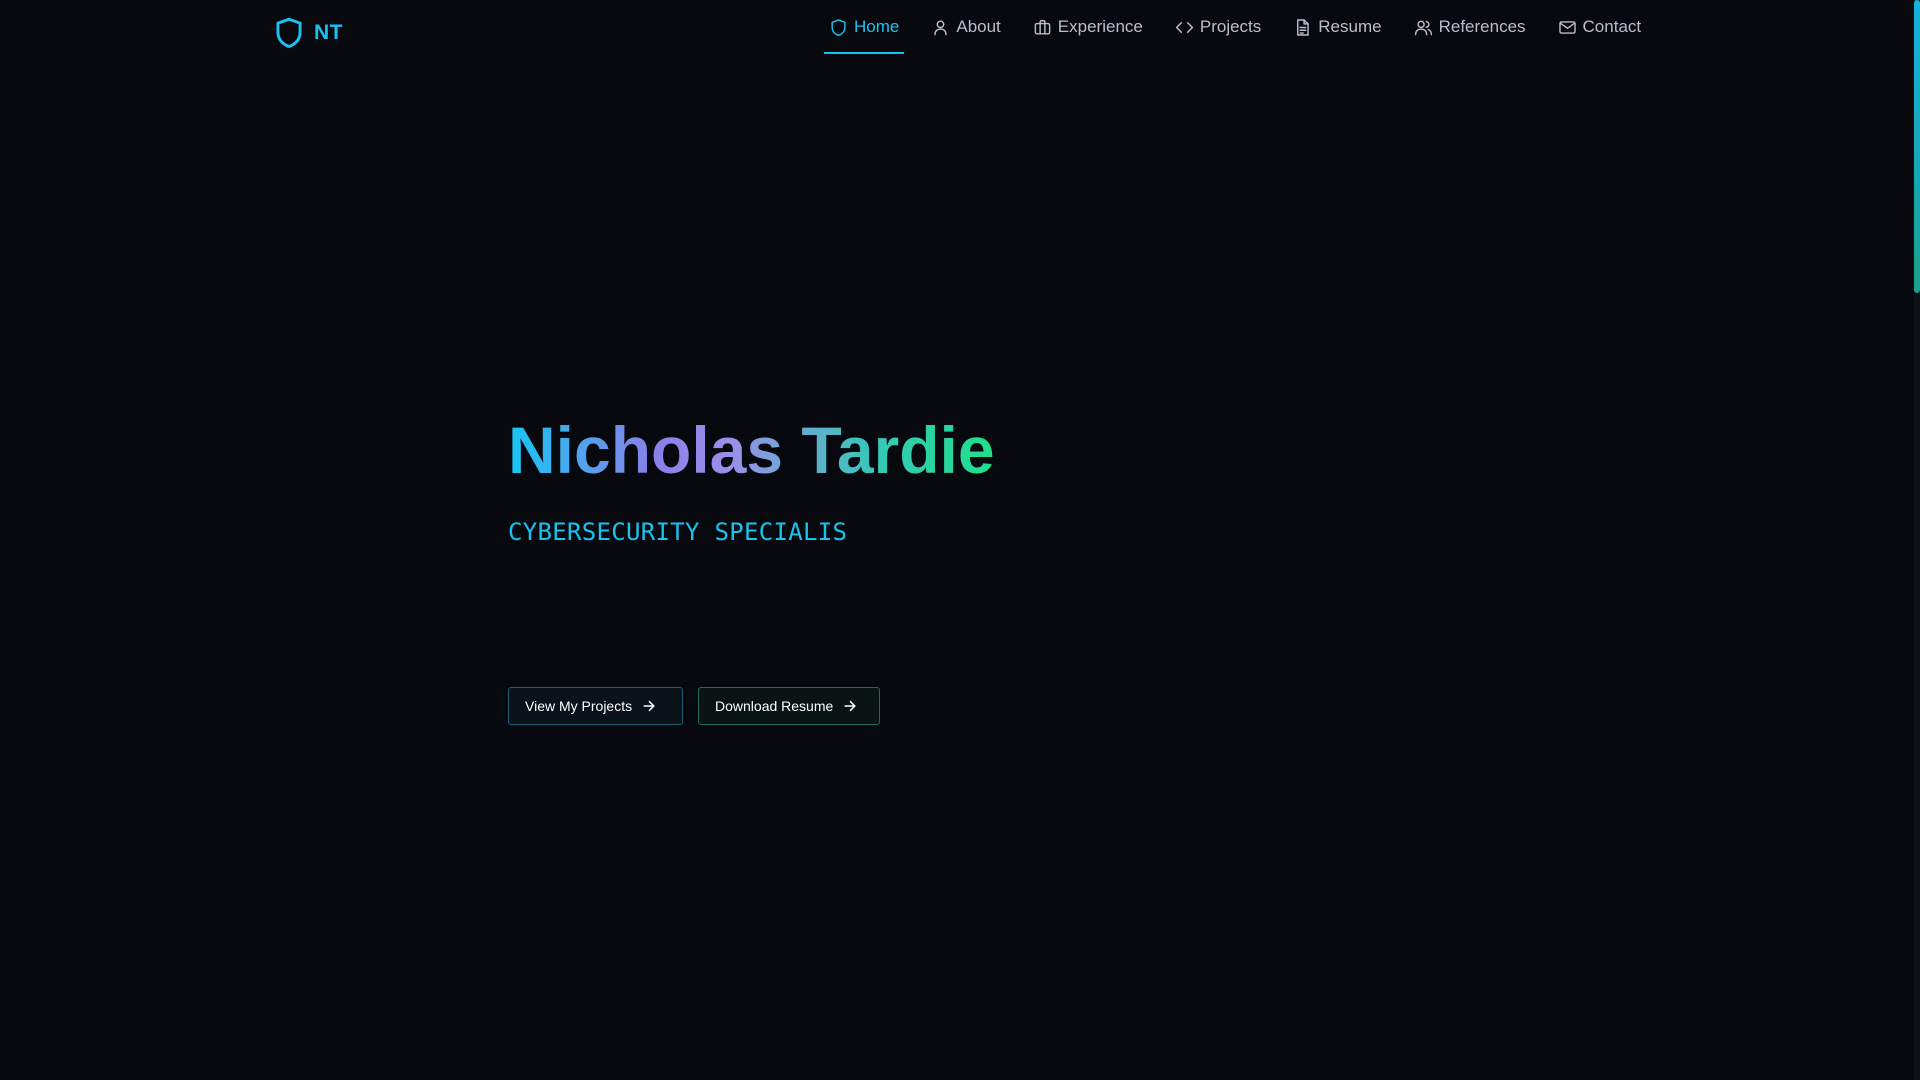  I want to click on nav-item-references: References, so click(1470, 27).